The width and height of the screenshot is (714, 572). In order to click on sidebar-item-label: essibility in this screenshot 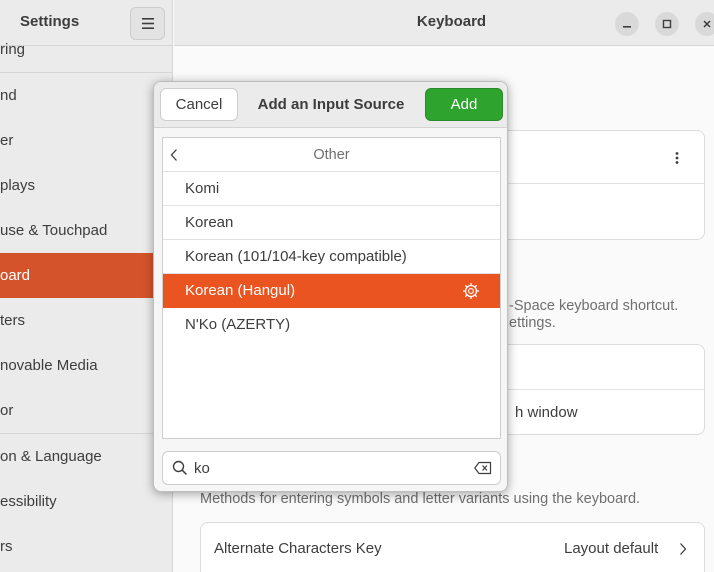, I will do `click(28, 501)`.